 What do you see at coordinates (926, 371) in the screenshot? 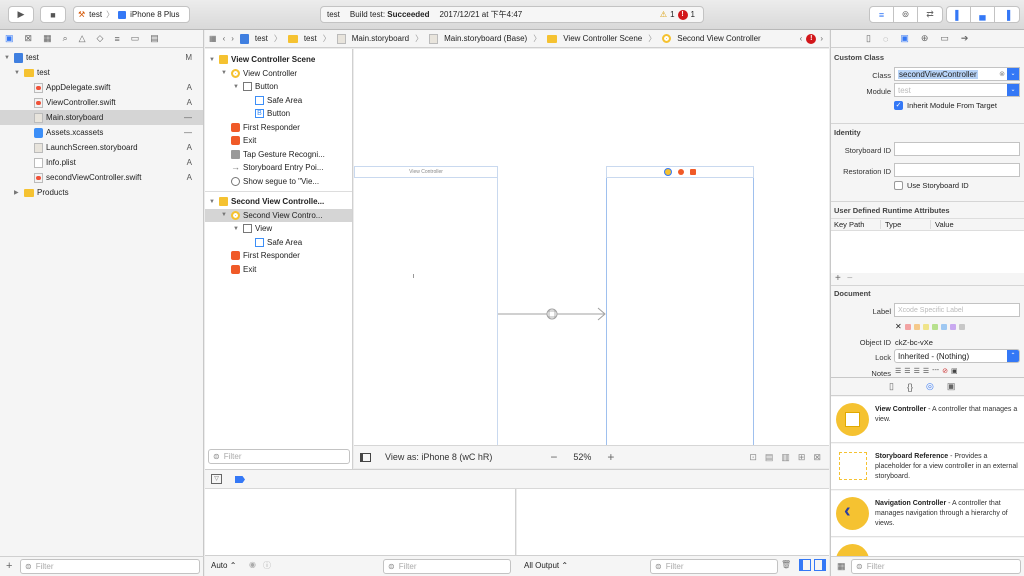
I see `justify-icon: ☰` at bounding box center [926, 371].